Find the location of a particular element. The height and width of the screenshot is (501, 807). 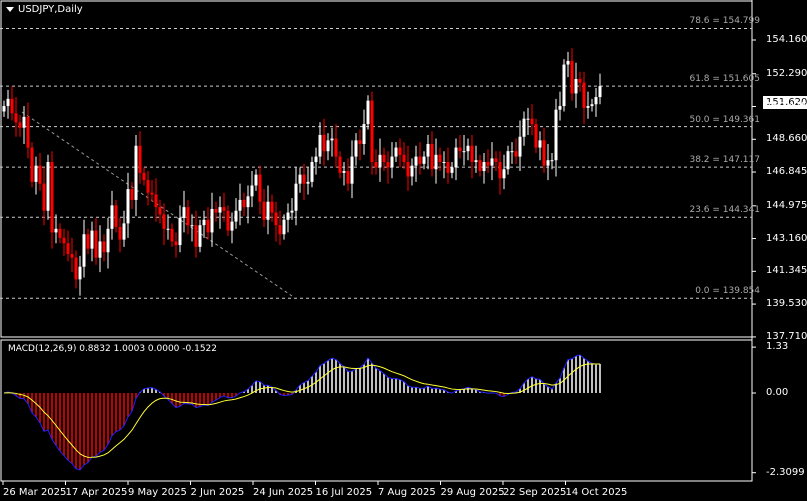

macd-axis-label: 1.33 is located at coordinates (777, 347).